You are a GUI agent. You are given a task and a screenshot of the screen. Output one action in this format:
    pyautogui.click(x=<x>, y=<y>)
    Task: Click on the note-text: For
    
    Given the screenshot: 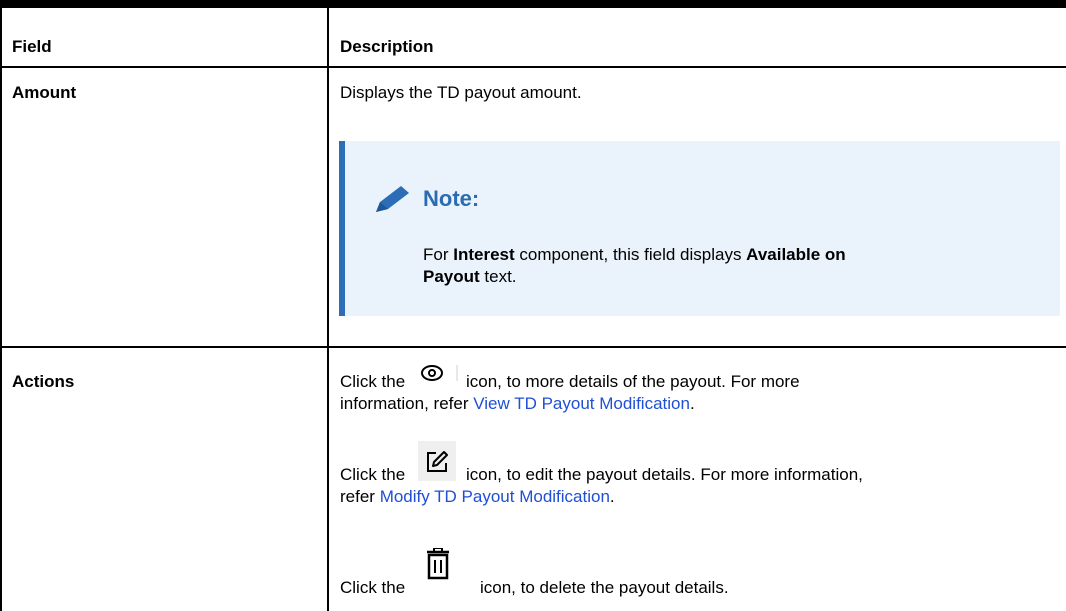 What is the action you would take?
    pyautogui.click(x=438, y=254)
    